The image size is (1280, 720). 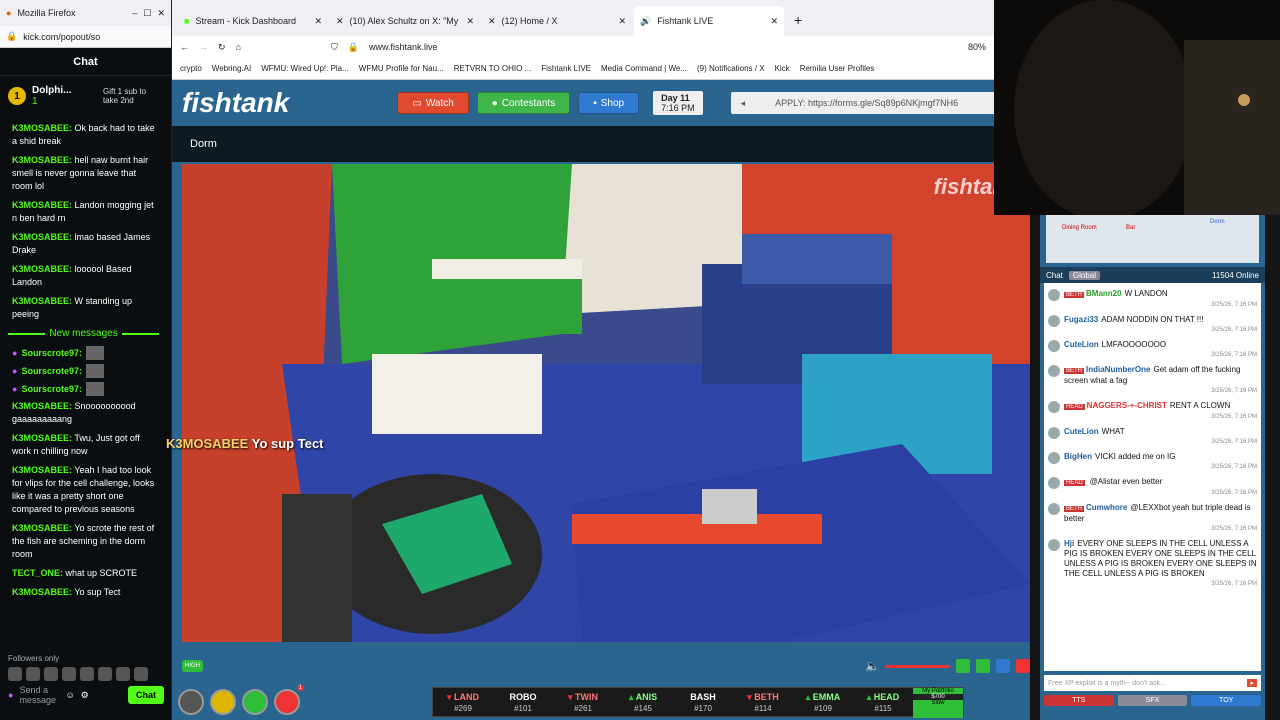 I want to click on watch-button: ▭ Watch, so click(x=433, y=103).